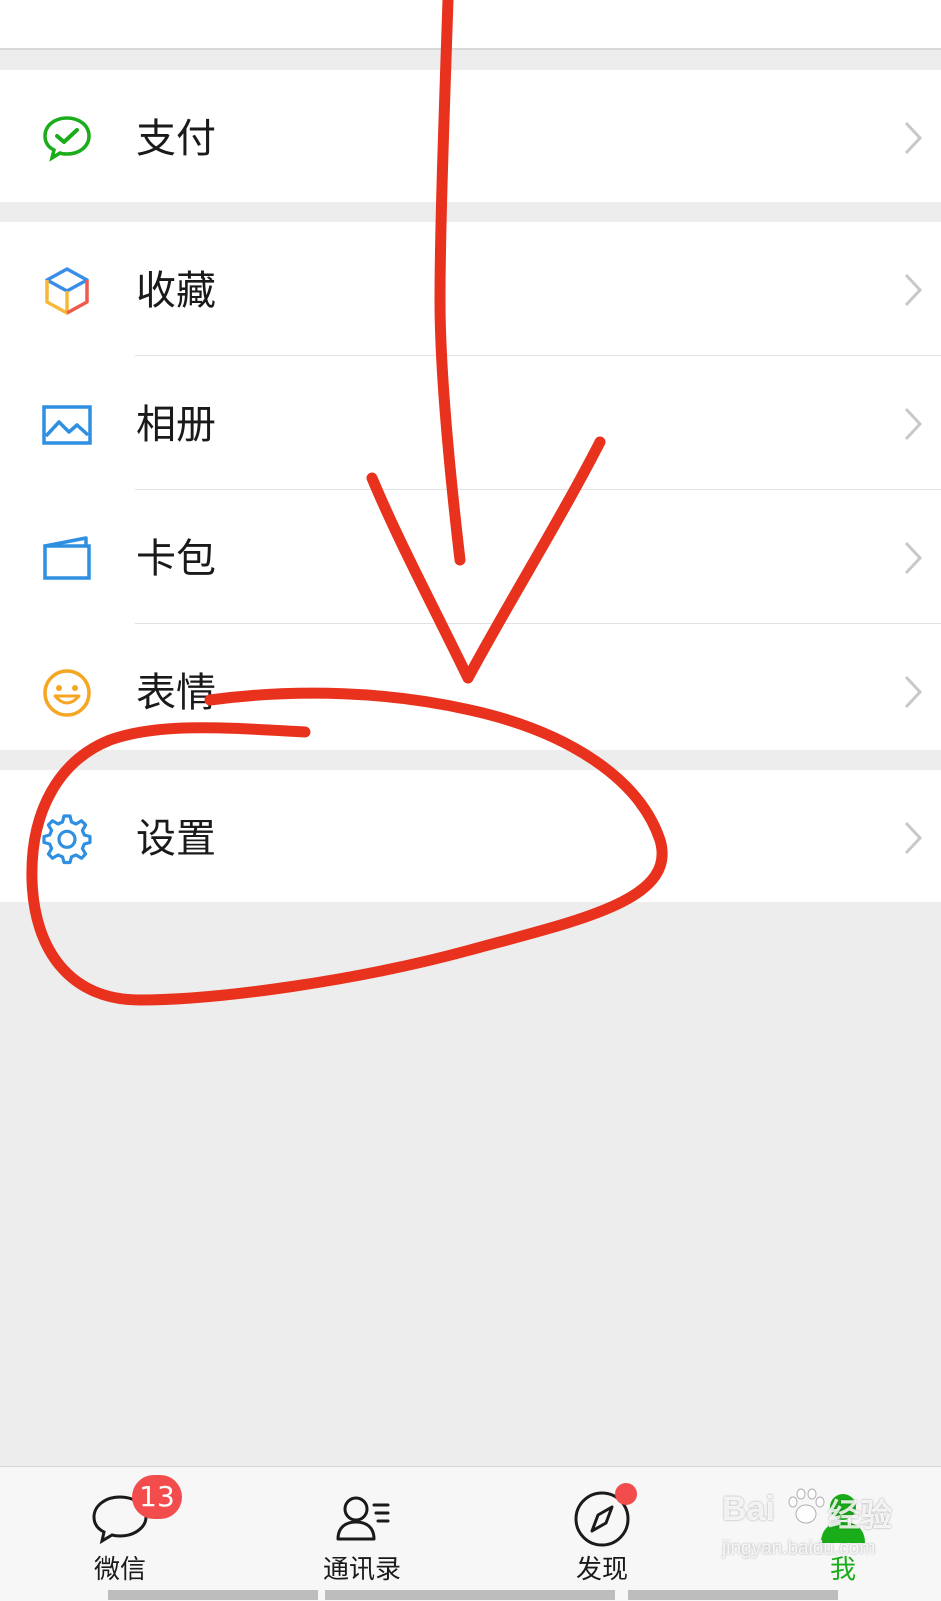  What do you see at coordinates (176, 693) in the screenshot?
I see `menu-item-label: 表情` at bounding box center [176, 693].